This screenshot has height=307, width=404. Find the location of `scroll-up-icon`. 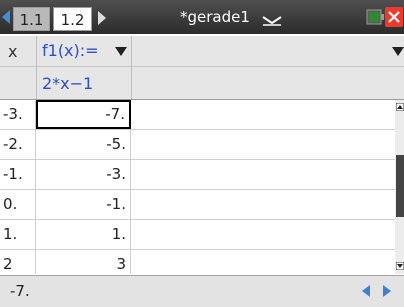

scroll-up-icon is located at coordinates (400, 107).